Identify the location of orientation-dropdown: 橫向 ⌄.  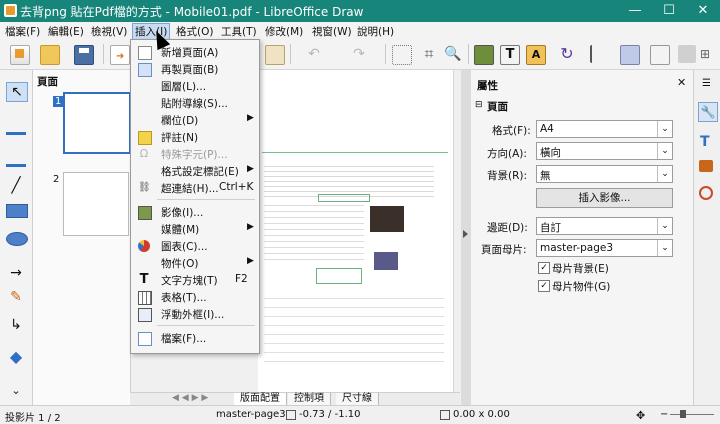
(604, 151).